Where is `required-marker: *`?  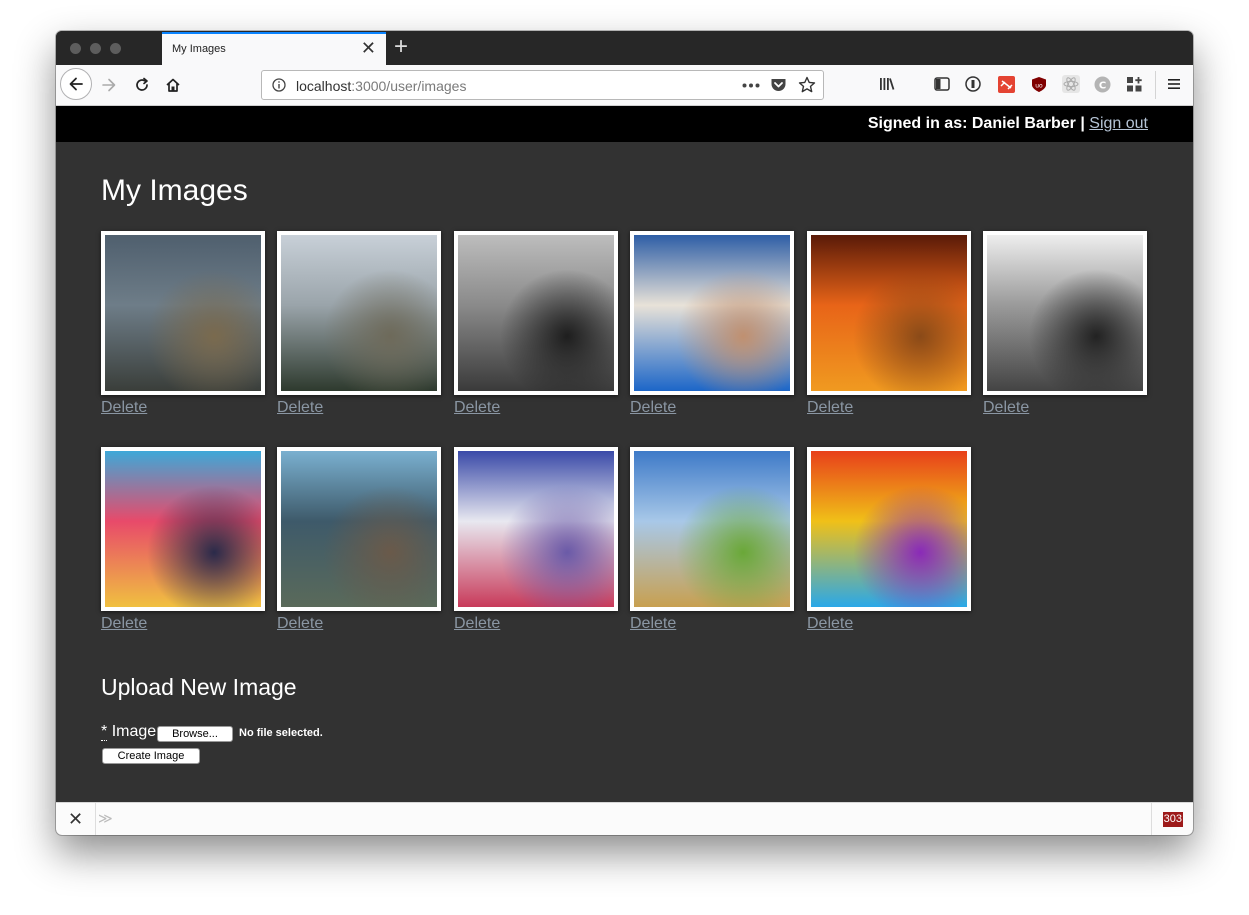 required-marker: * is located at coordinates (104, 732).